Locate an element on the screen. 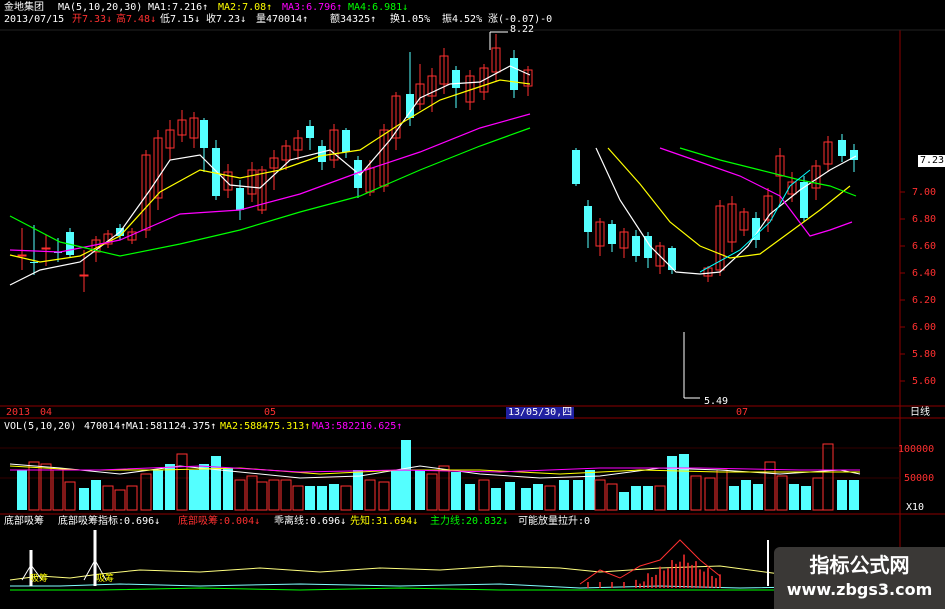  period-label: 日线 is located at coordinates (920, 413).